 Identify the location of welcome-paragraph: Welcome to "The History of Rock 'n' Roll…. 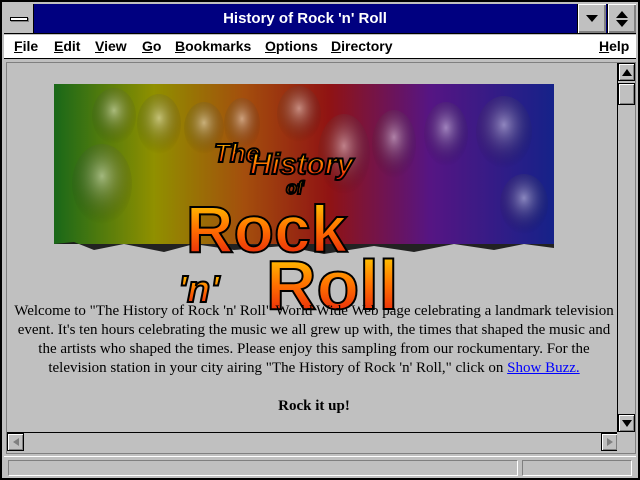
(314, 340).